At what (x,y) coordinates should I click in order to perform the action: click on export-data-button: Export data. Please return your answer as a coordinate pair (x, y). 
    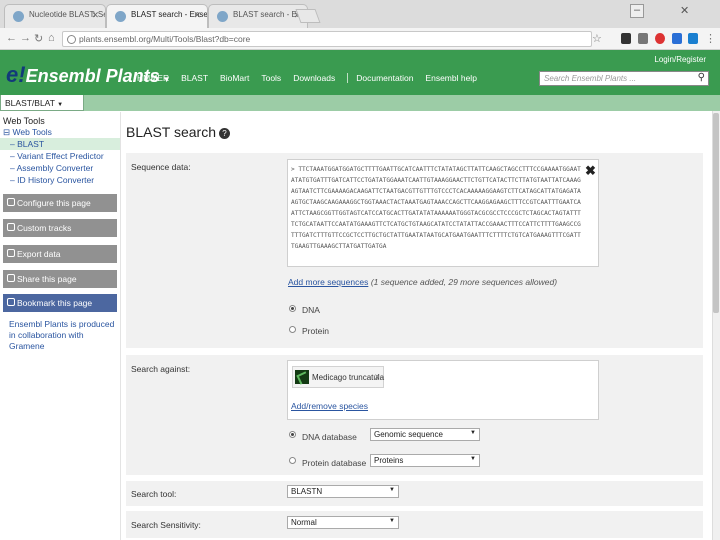
    Looking at the image, I should click on (60, 254).